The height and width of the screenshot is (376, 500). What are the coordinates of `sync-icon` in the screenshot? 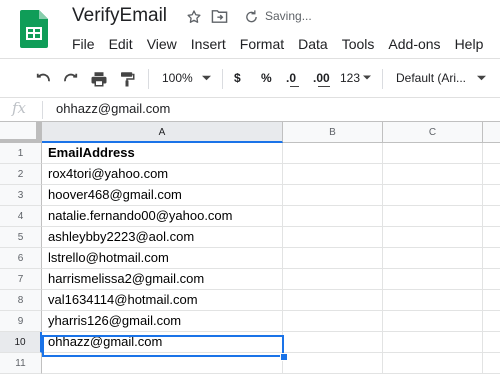 It's located at (251, 16).